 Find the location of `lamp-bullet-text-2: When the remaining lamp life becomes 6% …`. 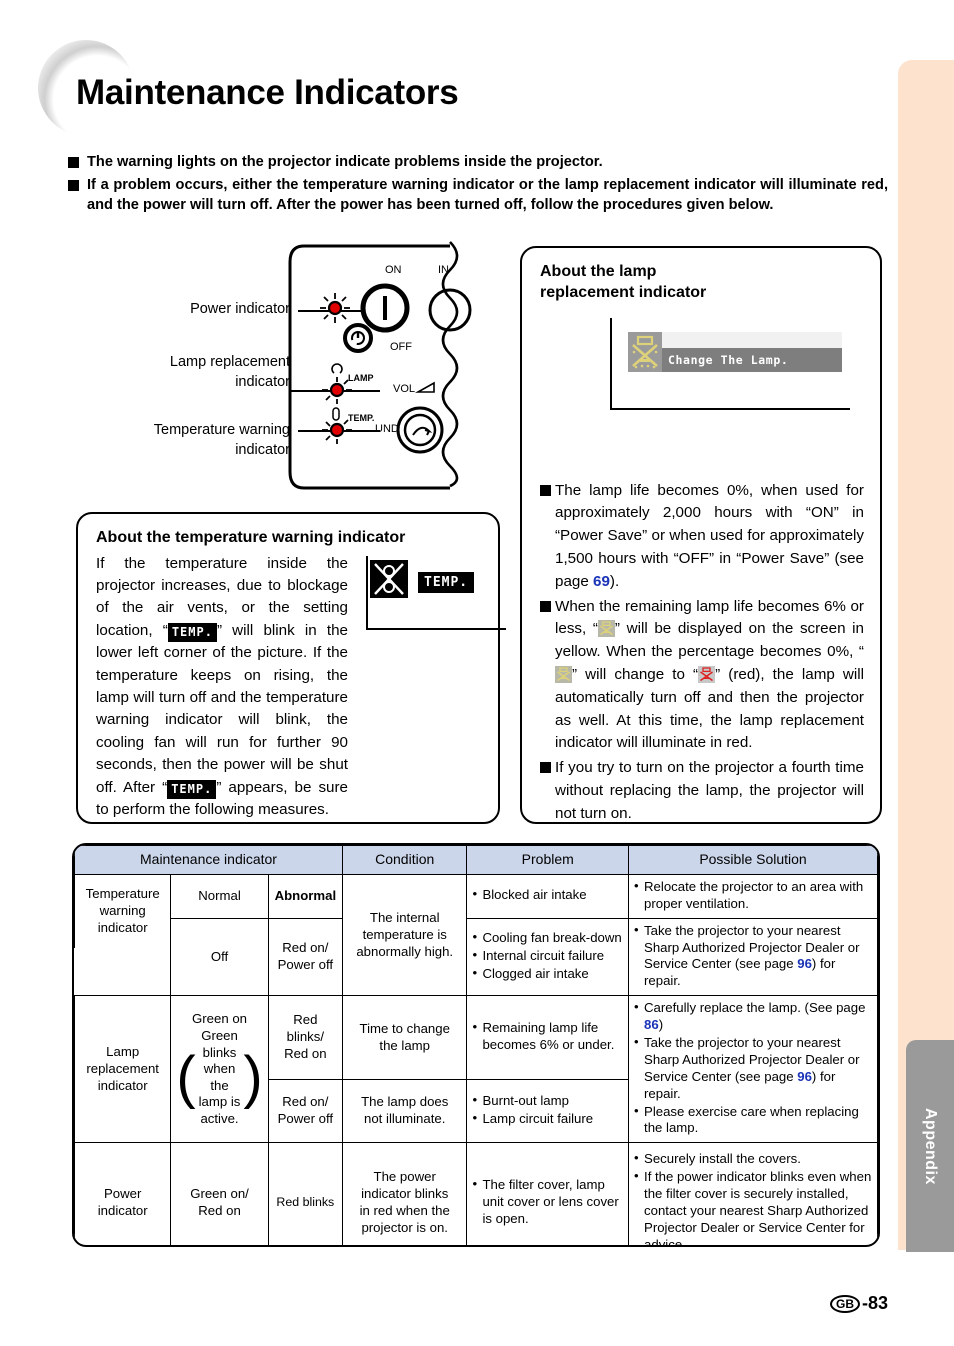

lamp-bullet-text-2: When the remaining lamp life becomes 6% … is located at coordinates (710, 674).